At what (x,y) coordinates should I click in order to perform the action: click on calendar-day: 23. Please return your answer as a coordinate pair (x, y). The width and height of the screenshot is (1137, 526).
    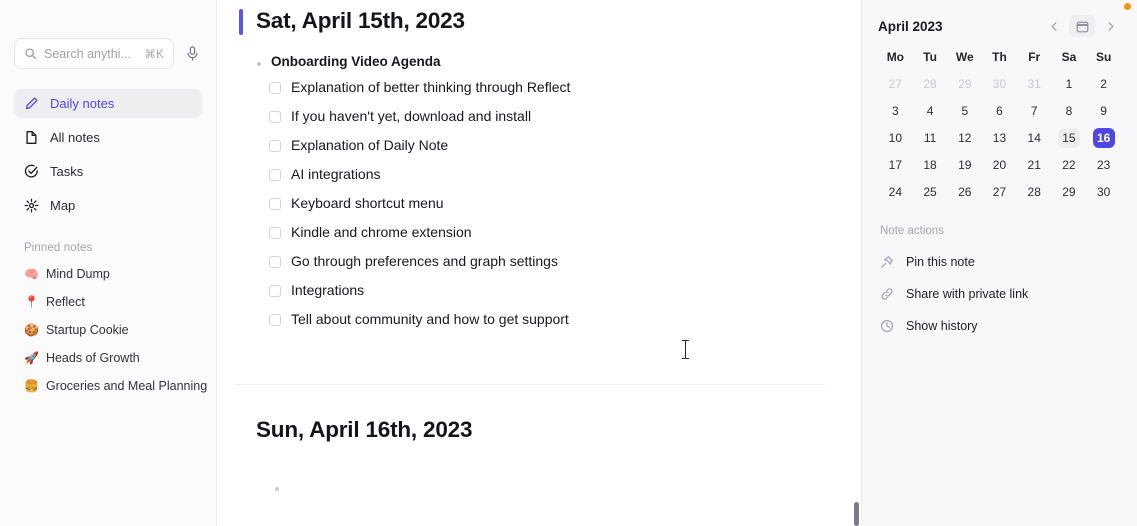
    Looking at the image, I should click on (1103, 165).